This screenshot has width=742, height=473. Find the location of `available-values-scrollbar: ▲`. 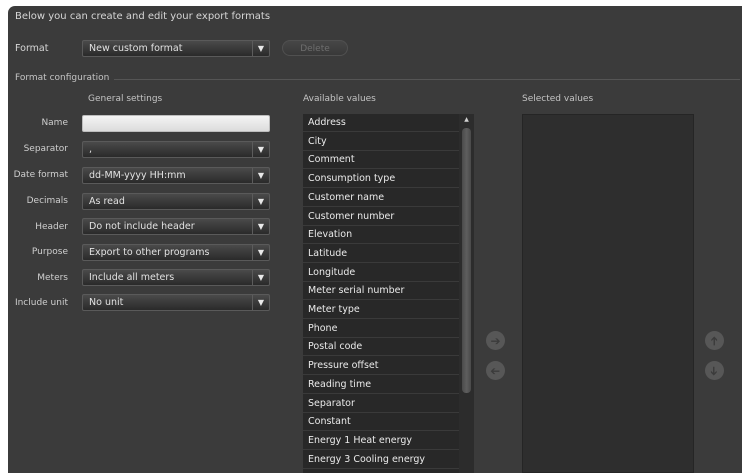

available-values-scrollbar: ▲ is located at coordinates (466, 293).